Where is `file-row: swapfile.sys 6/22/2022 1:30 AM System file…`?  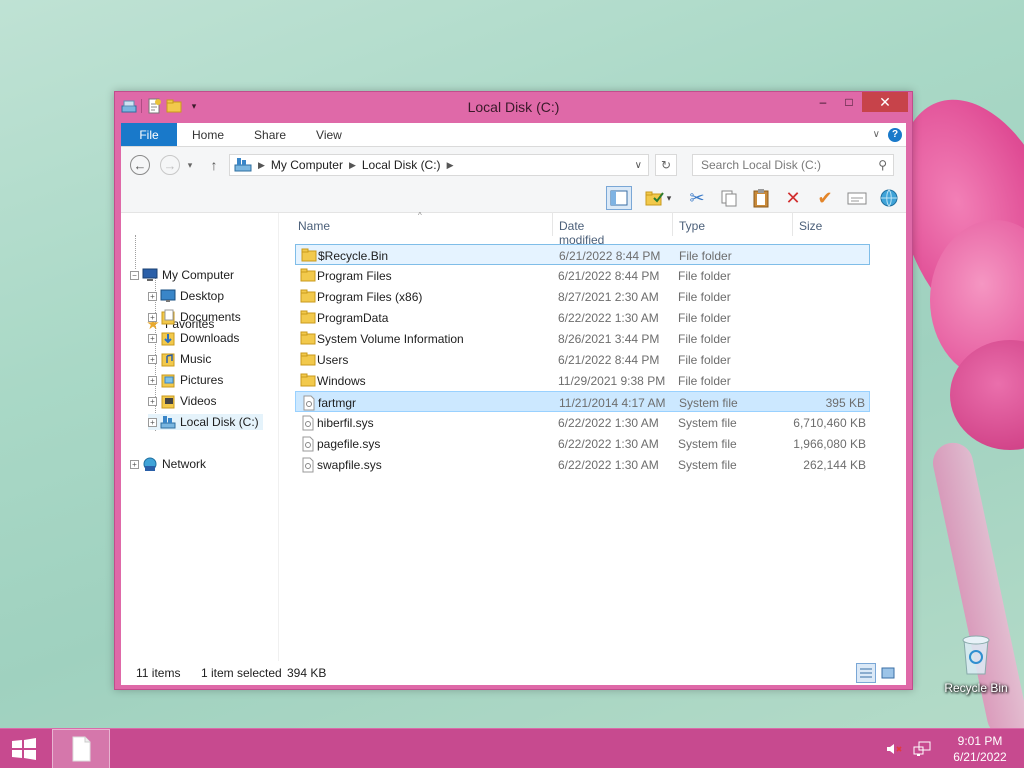 file-row: swapfile.sys 6/22/2022 1:30 AM System file… is located at coordinates (582, 464).